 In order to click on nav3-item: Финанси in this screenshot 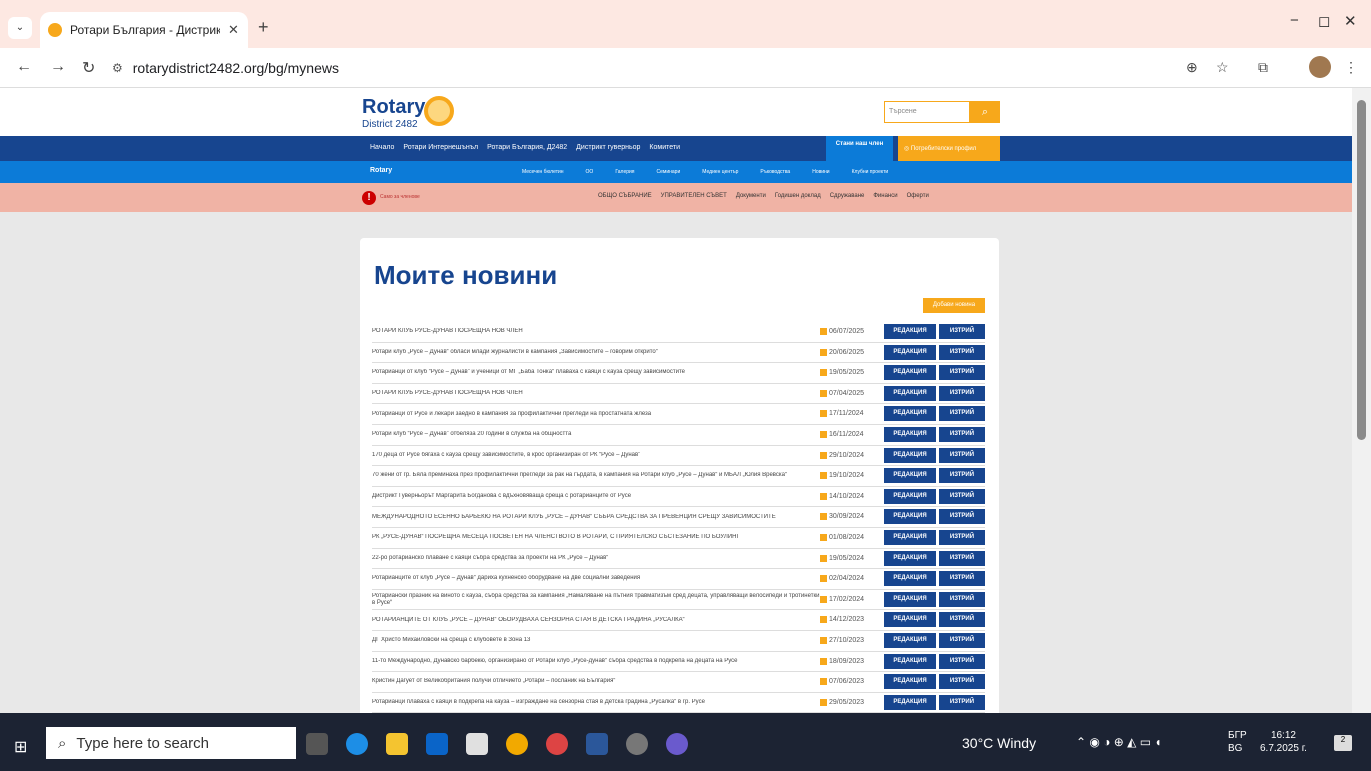, I will do `click(885, 196)`.